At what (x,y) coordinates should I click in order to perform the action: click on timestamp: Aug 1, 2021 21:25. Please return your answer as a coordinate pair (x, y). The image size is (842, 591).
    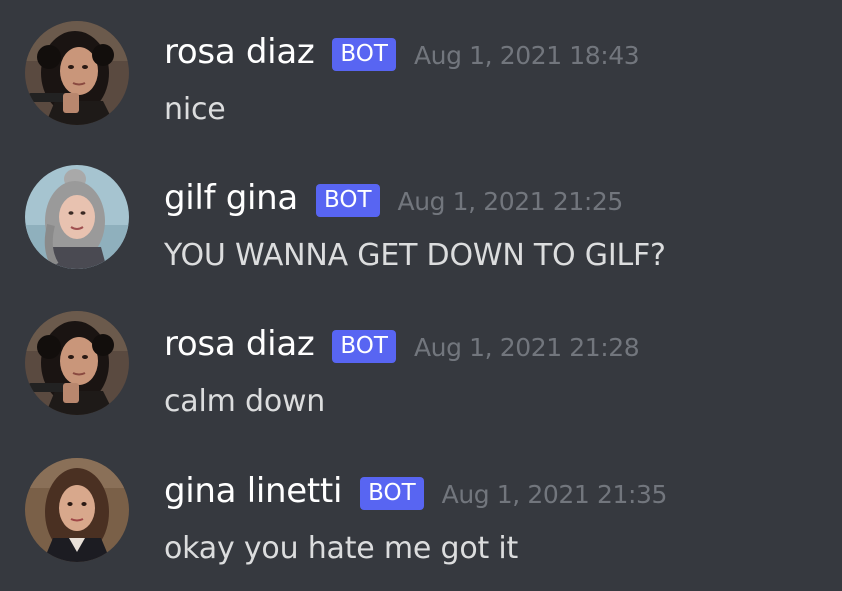
    Looking at the image, I should click on (511, 201).